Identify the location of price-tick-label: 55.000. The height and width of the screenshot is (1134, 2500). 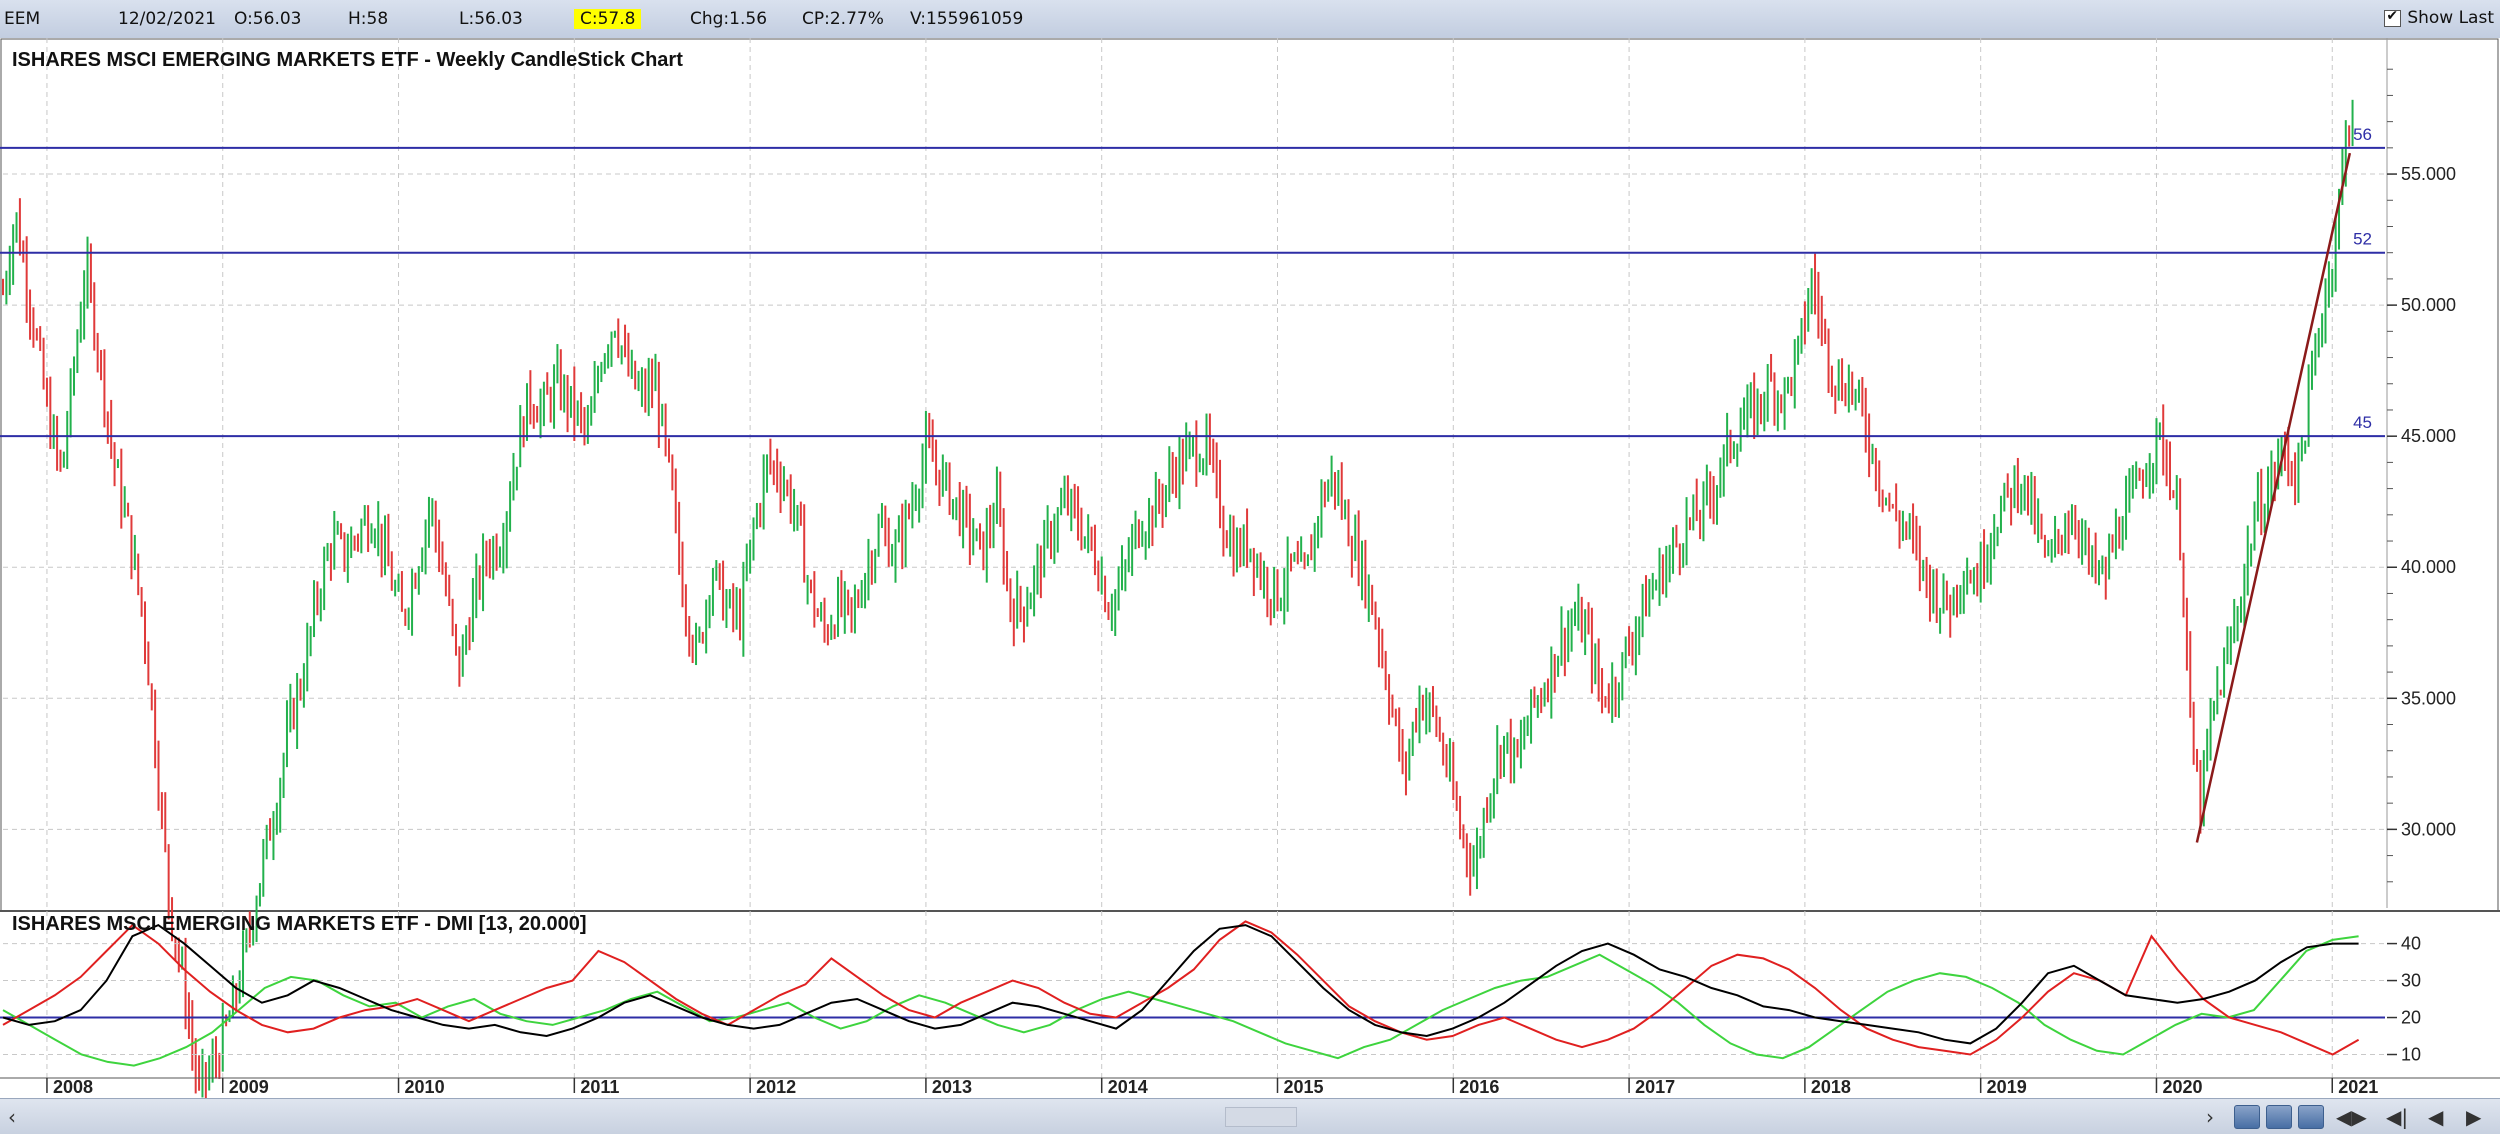
(2428, 174).